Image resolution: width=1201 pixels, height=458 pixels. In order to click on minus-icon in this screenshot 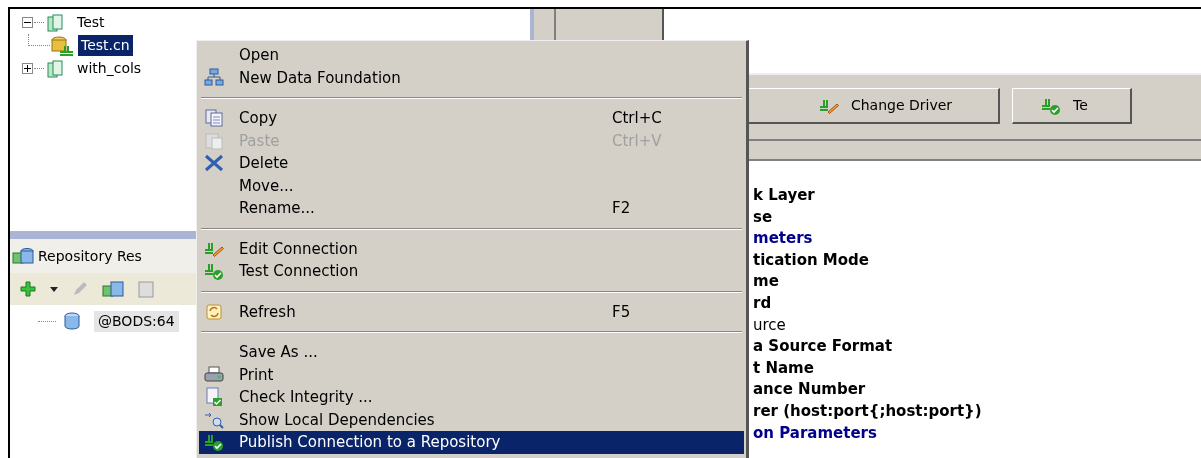, I will do `click(27, 22)`.